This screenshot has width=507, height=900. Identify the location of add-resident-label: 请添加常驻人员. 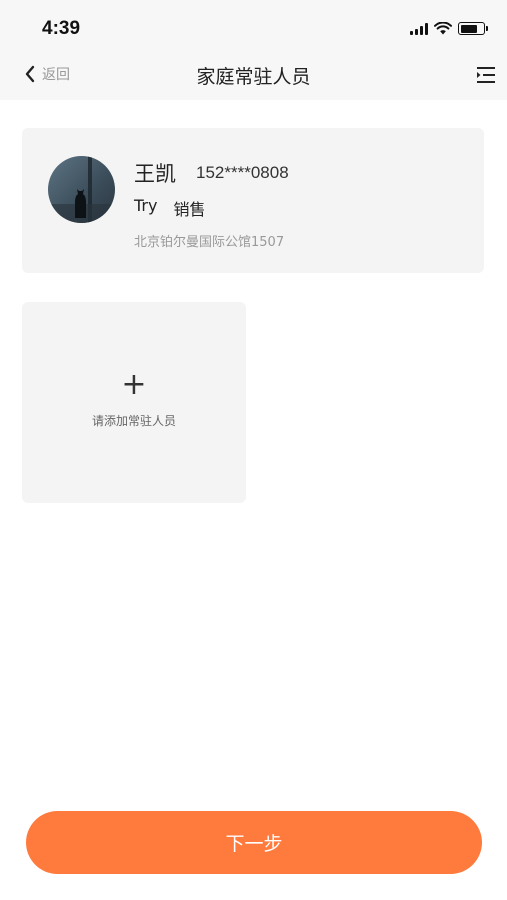
(133, 421).